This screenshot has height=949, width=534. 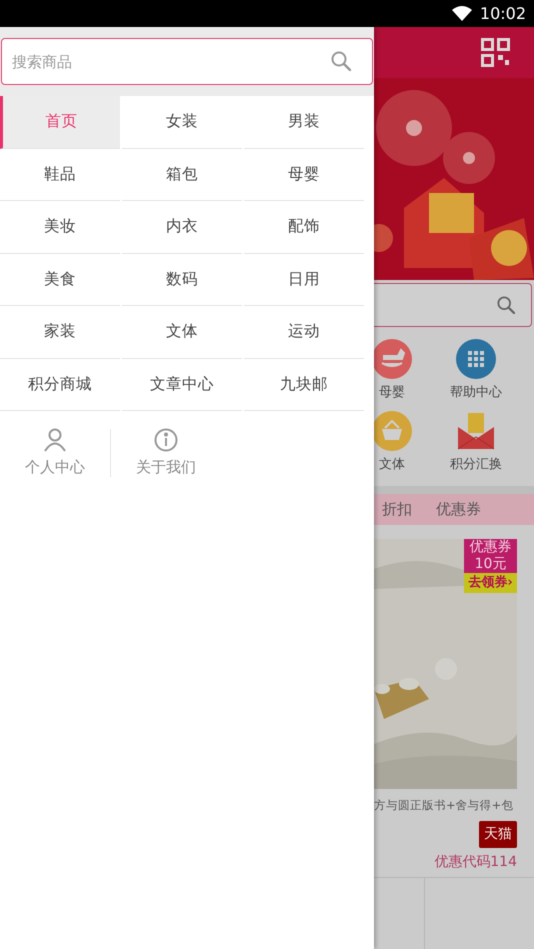 What do you see at coordinates (490, 547) in the screenshot?
I see `coupon-title: 优惠券` at bounding box center [490, 547].